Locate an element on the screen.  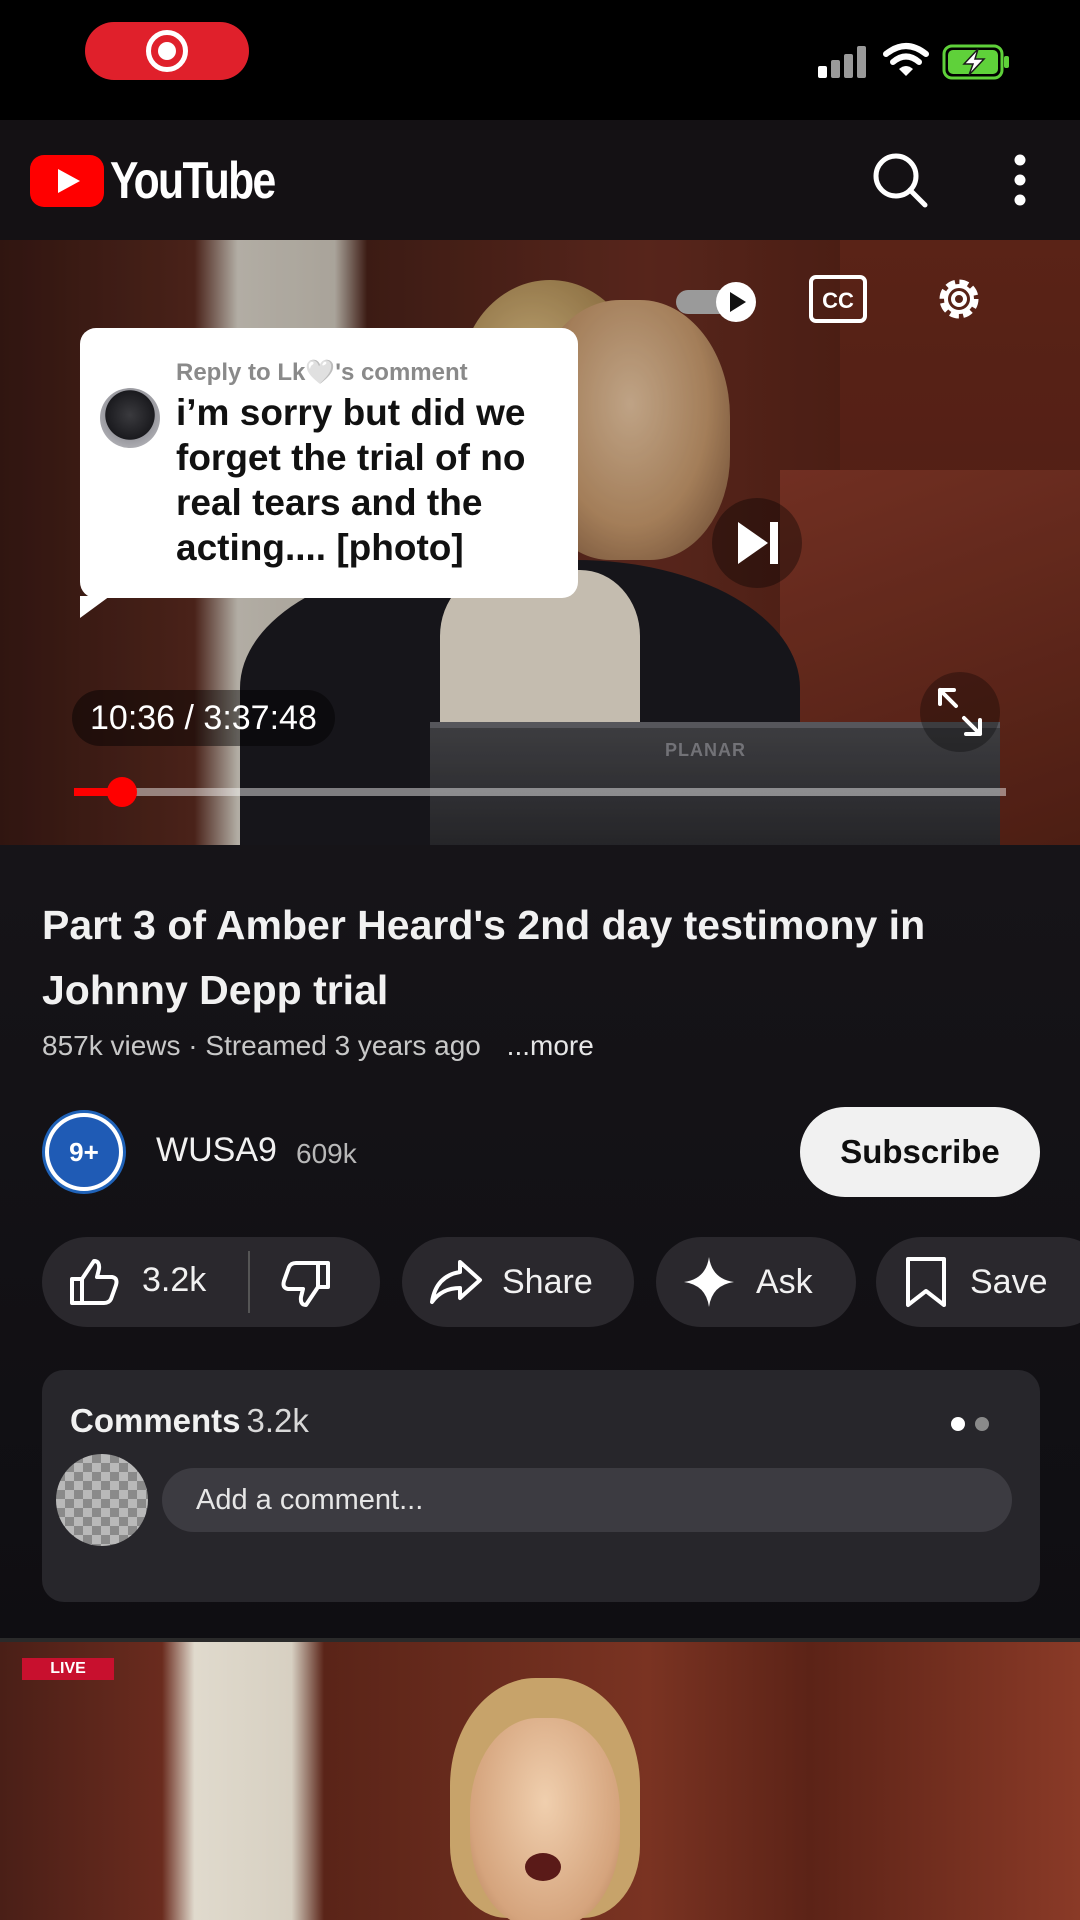
bookmark-icon is located at coordinates (926, 1282).